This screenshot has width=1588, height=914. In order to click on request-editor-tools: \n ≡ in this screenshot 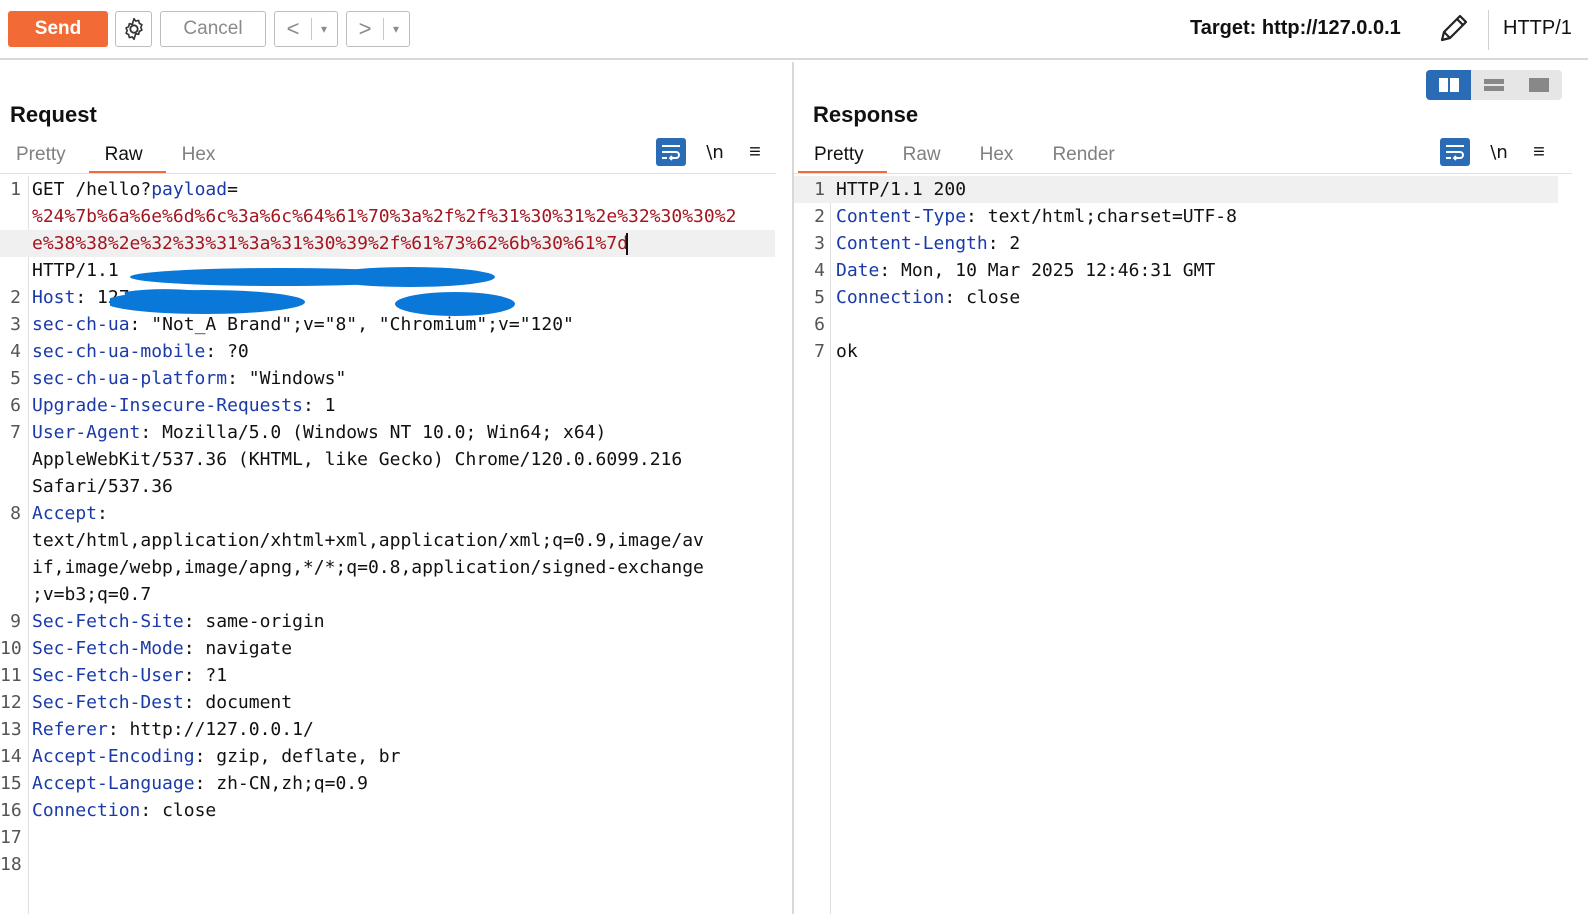, I will do `click(711, 152)`.